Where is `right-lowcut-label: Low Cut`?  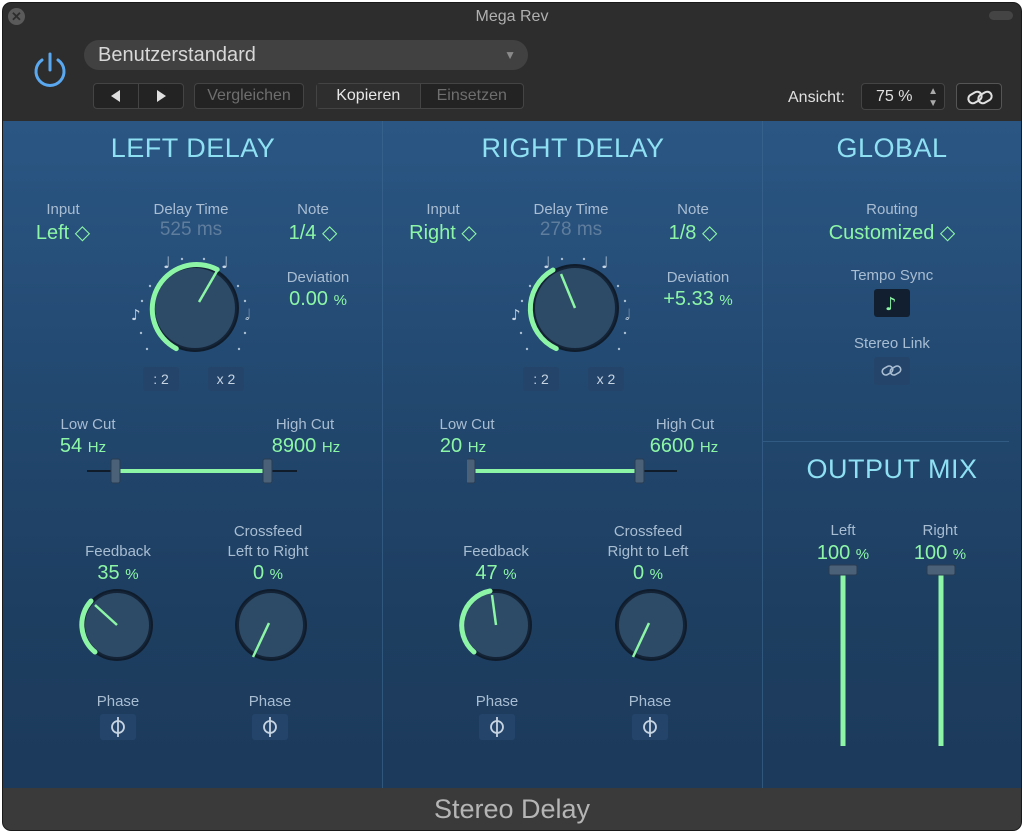
right-lowcut-label: Low Cut is located at coordinates (467, 424).